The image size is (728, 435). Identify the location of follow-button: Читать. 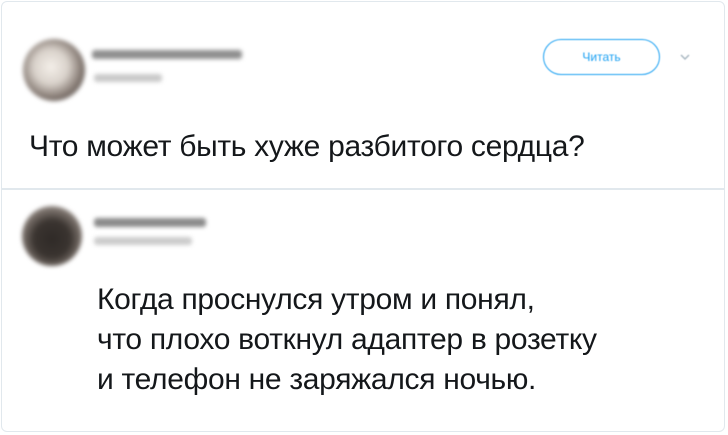
(601, 57).